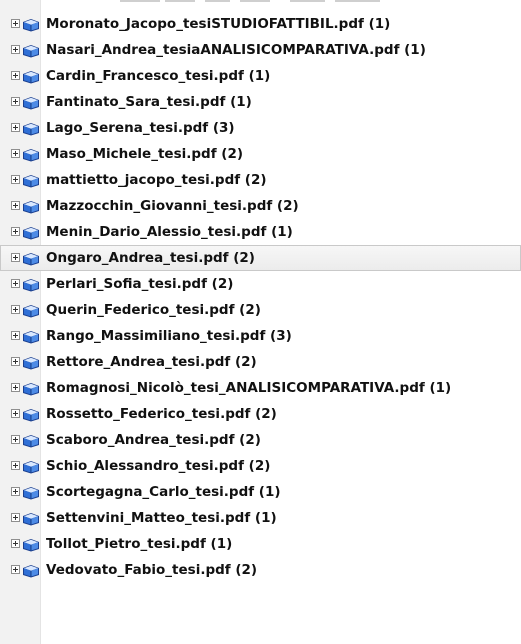  Describe the element at coordinates (140, 128) in the screenshot. I see `tree-item-label: Lago_Serena_tesi.pdf (3)` at that location.